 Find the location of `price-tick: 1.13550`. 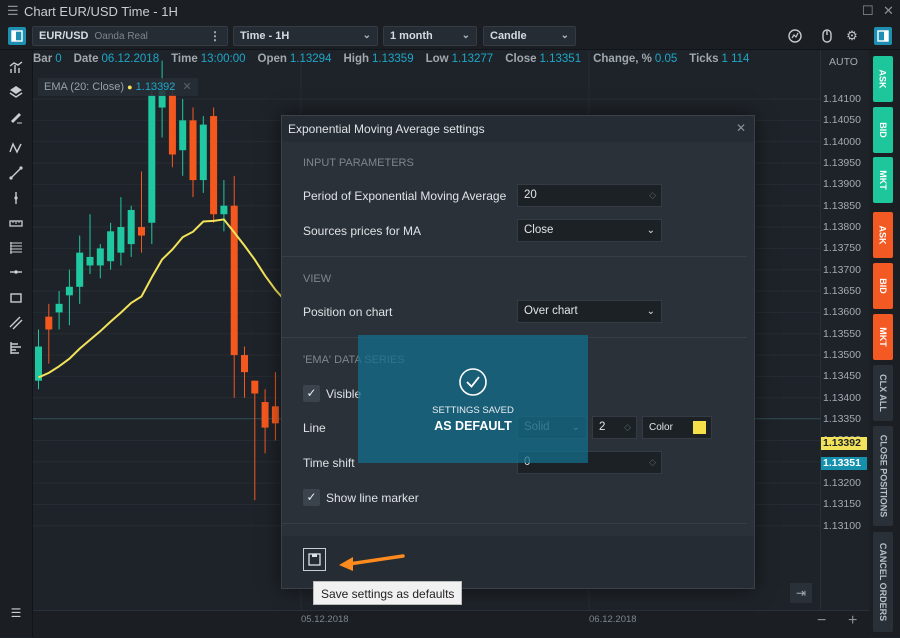

price-tick: 1.13550 is located at coordinates (842, 333).